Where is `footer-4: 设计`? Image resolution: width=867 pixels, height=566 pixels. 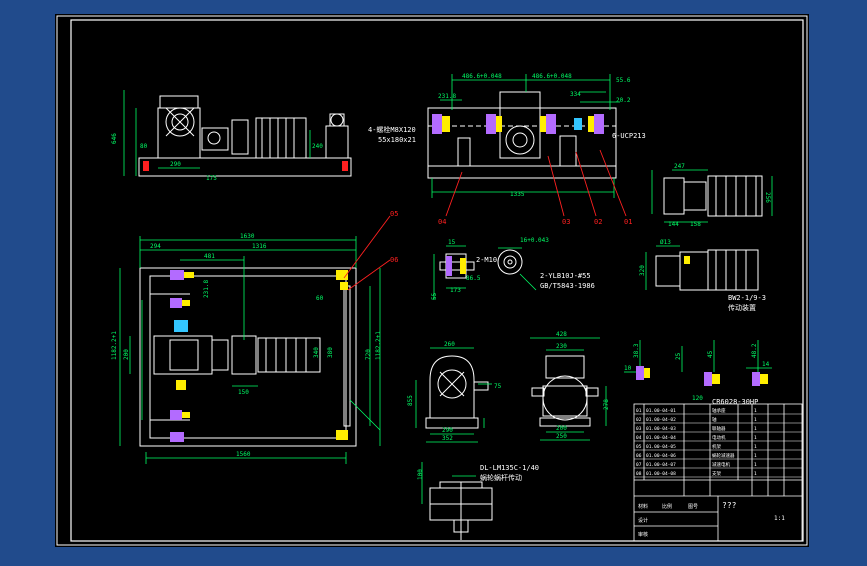 footer-4: 设计 is located at coordinates (643, 520).